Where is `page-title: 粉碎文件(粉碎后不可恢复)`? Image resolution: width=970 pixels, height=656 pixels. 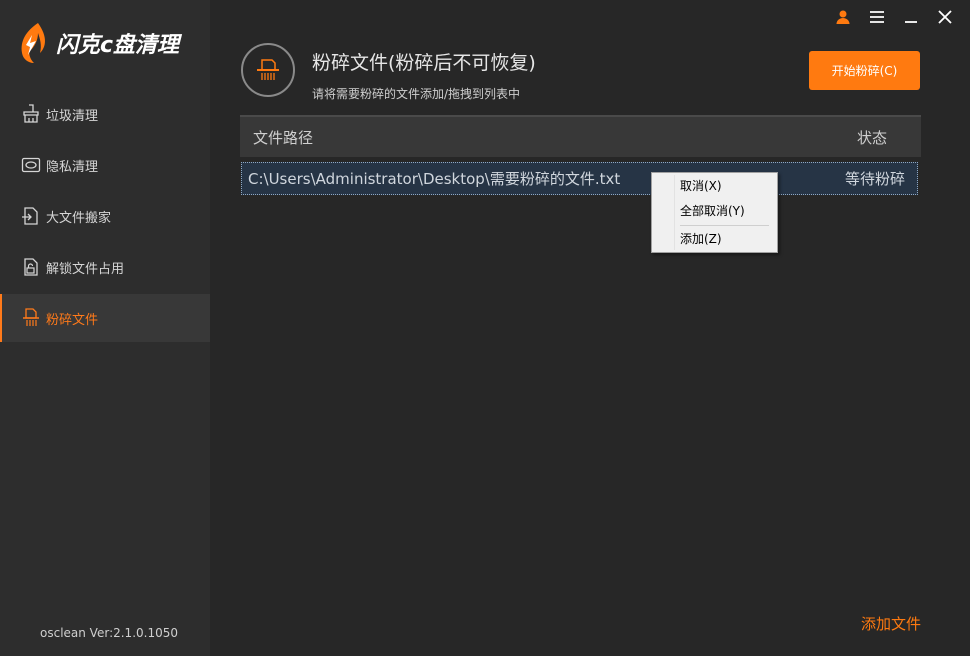 page-title: 粉碎文件(粉碎后不可恢复) is located at coordinates (424, 63).